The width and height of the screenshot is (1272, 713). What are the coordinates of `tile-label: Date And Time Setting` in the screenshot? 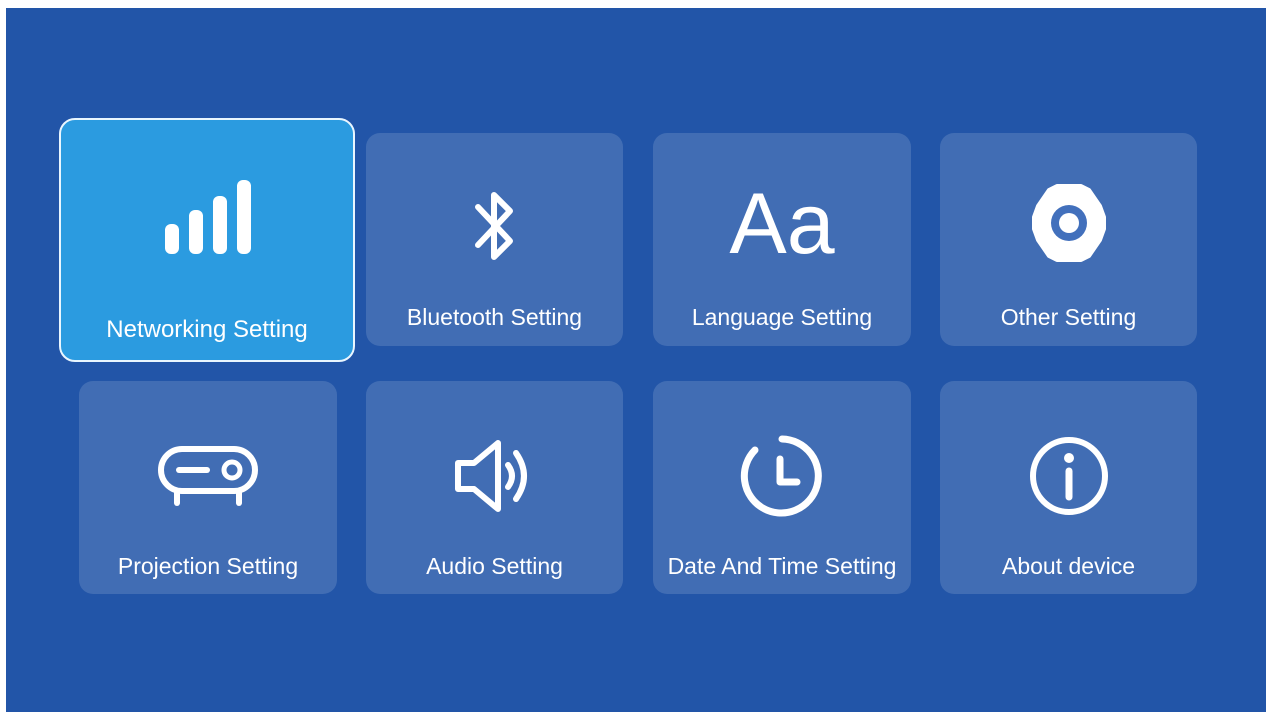 It's located at (782, 566).